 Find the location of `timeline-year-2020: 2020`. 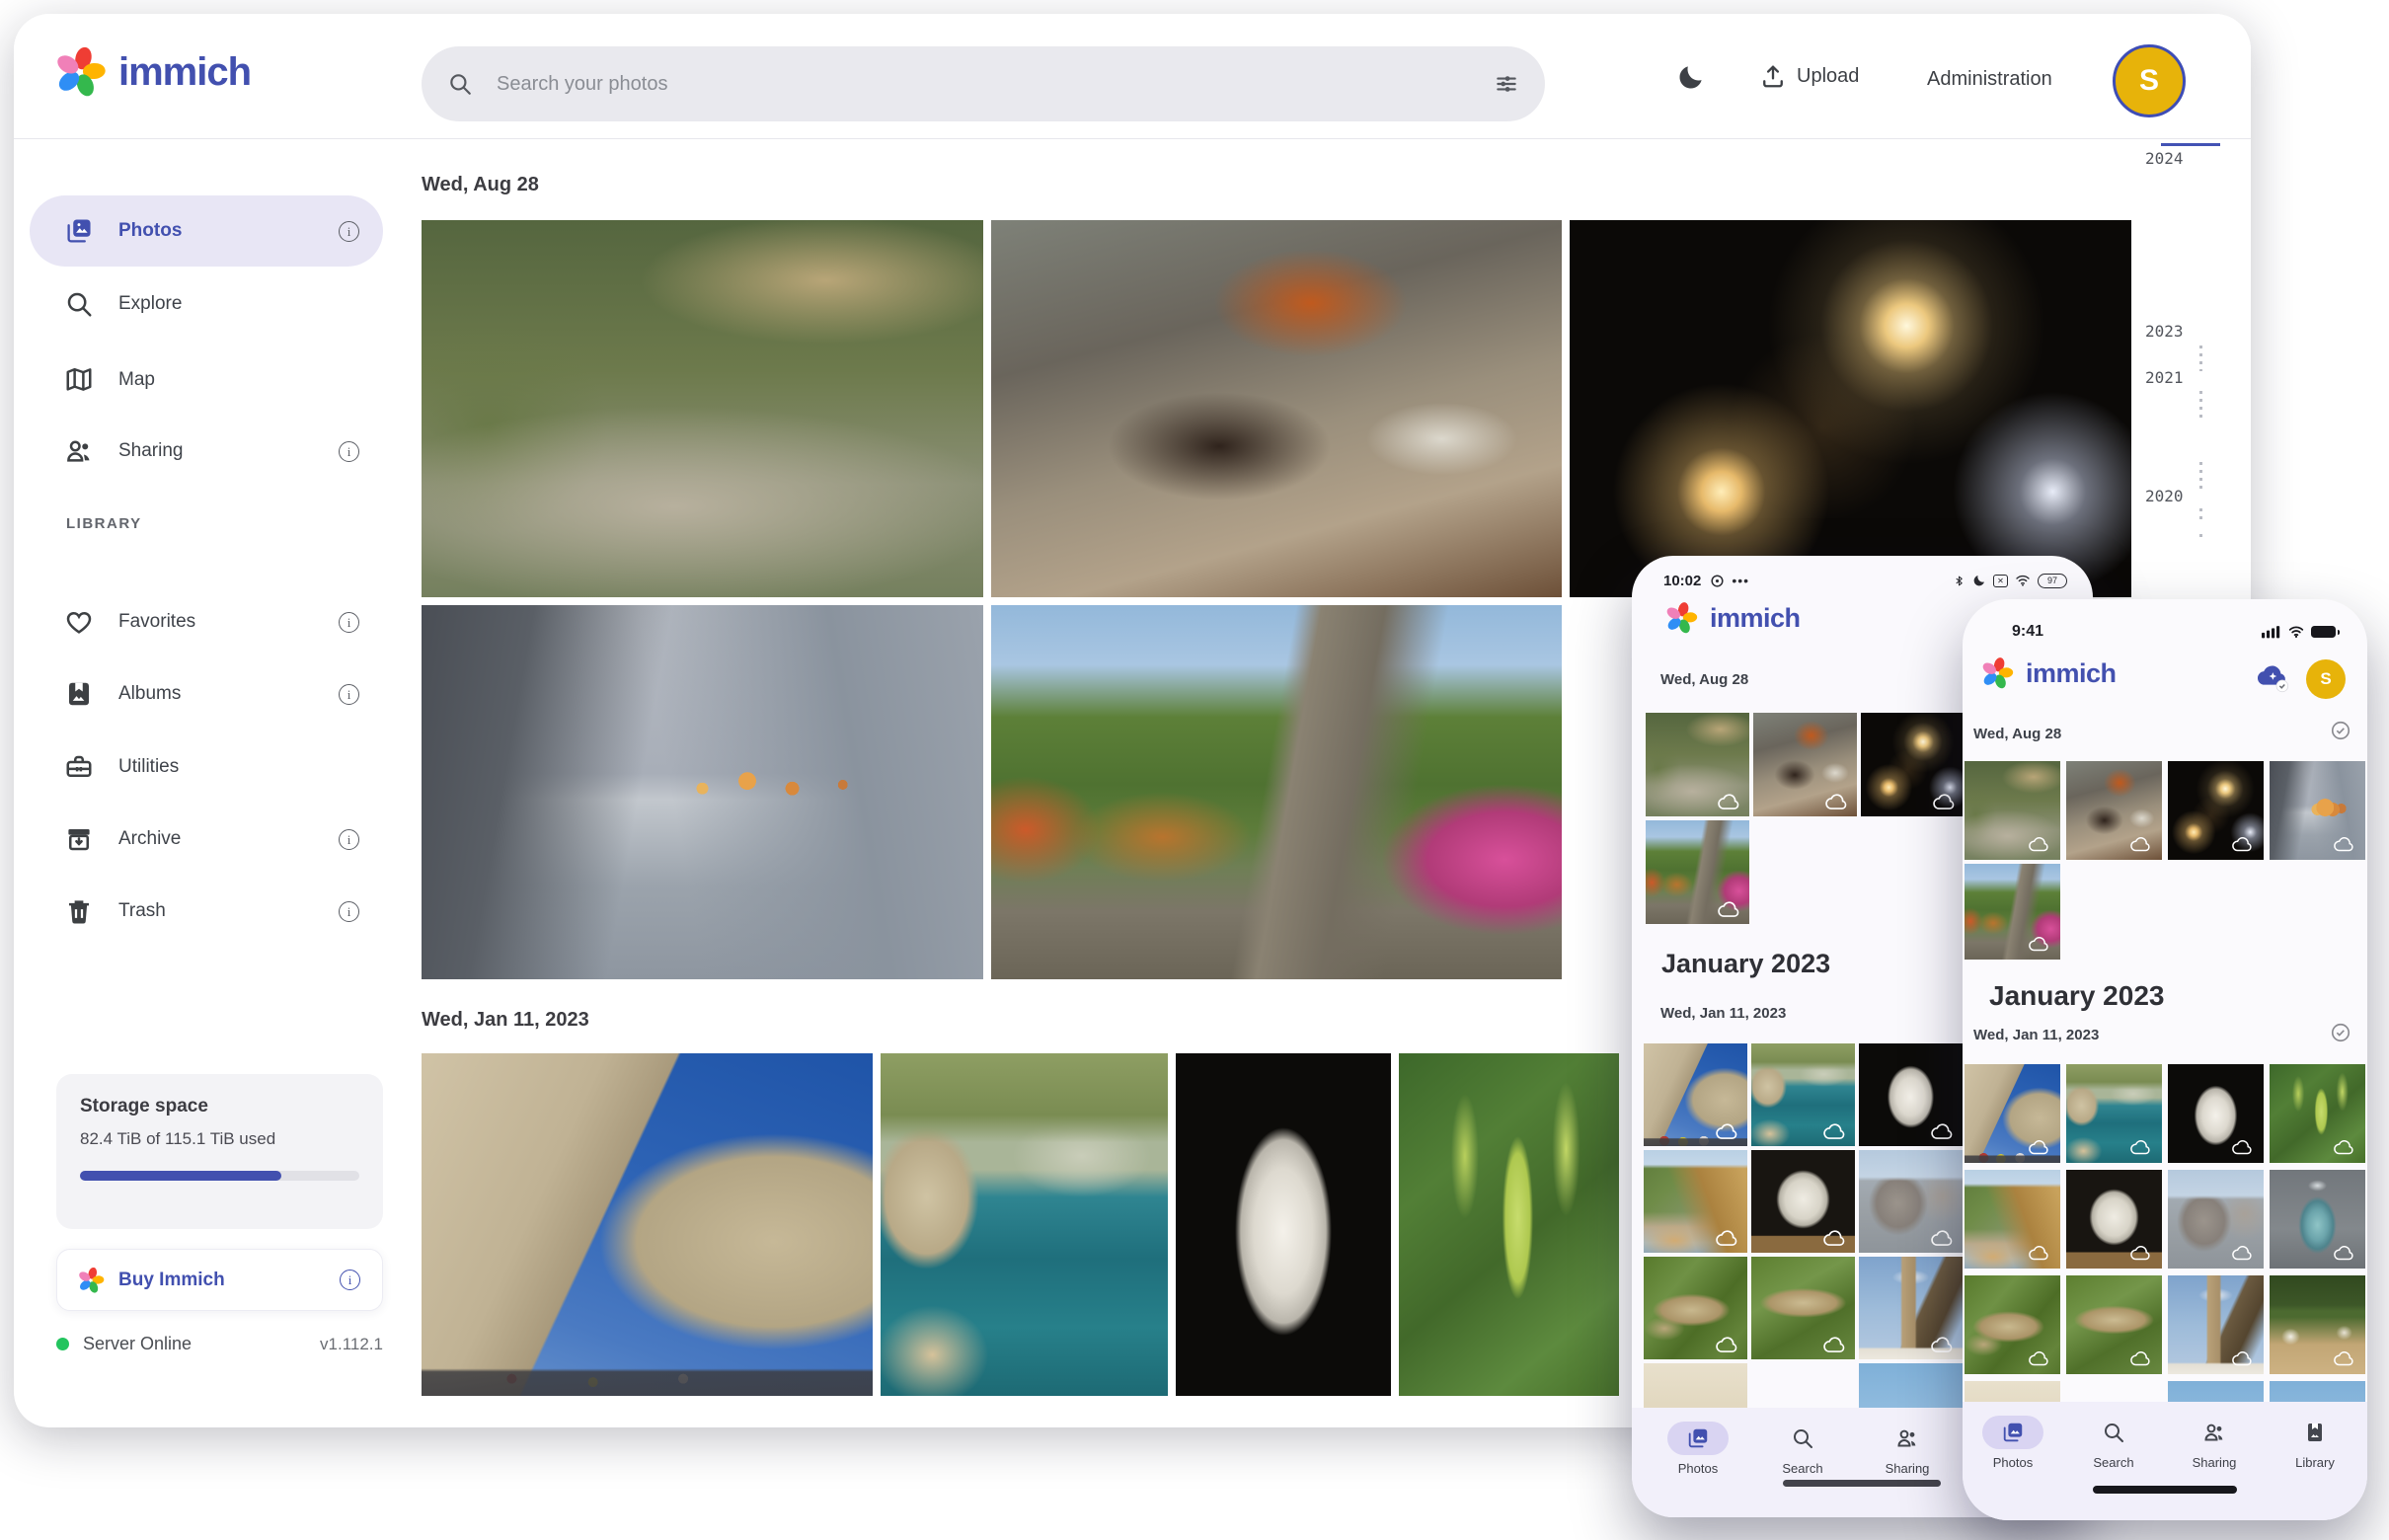

timeline-year-2020: 2020 is located at coordinates (2164, 496).